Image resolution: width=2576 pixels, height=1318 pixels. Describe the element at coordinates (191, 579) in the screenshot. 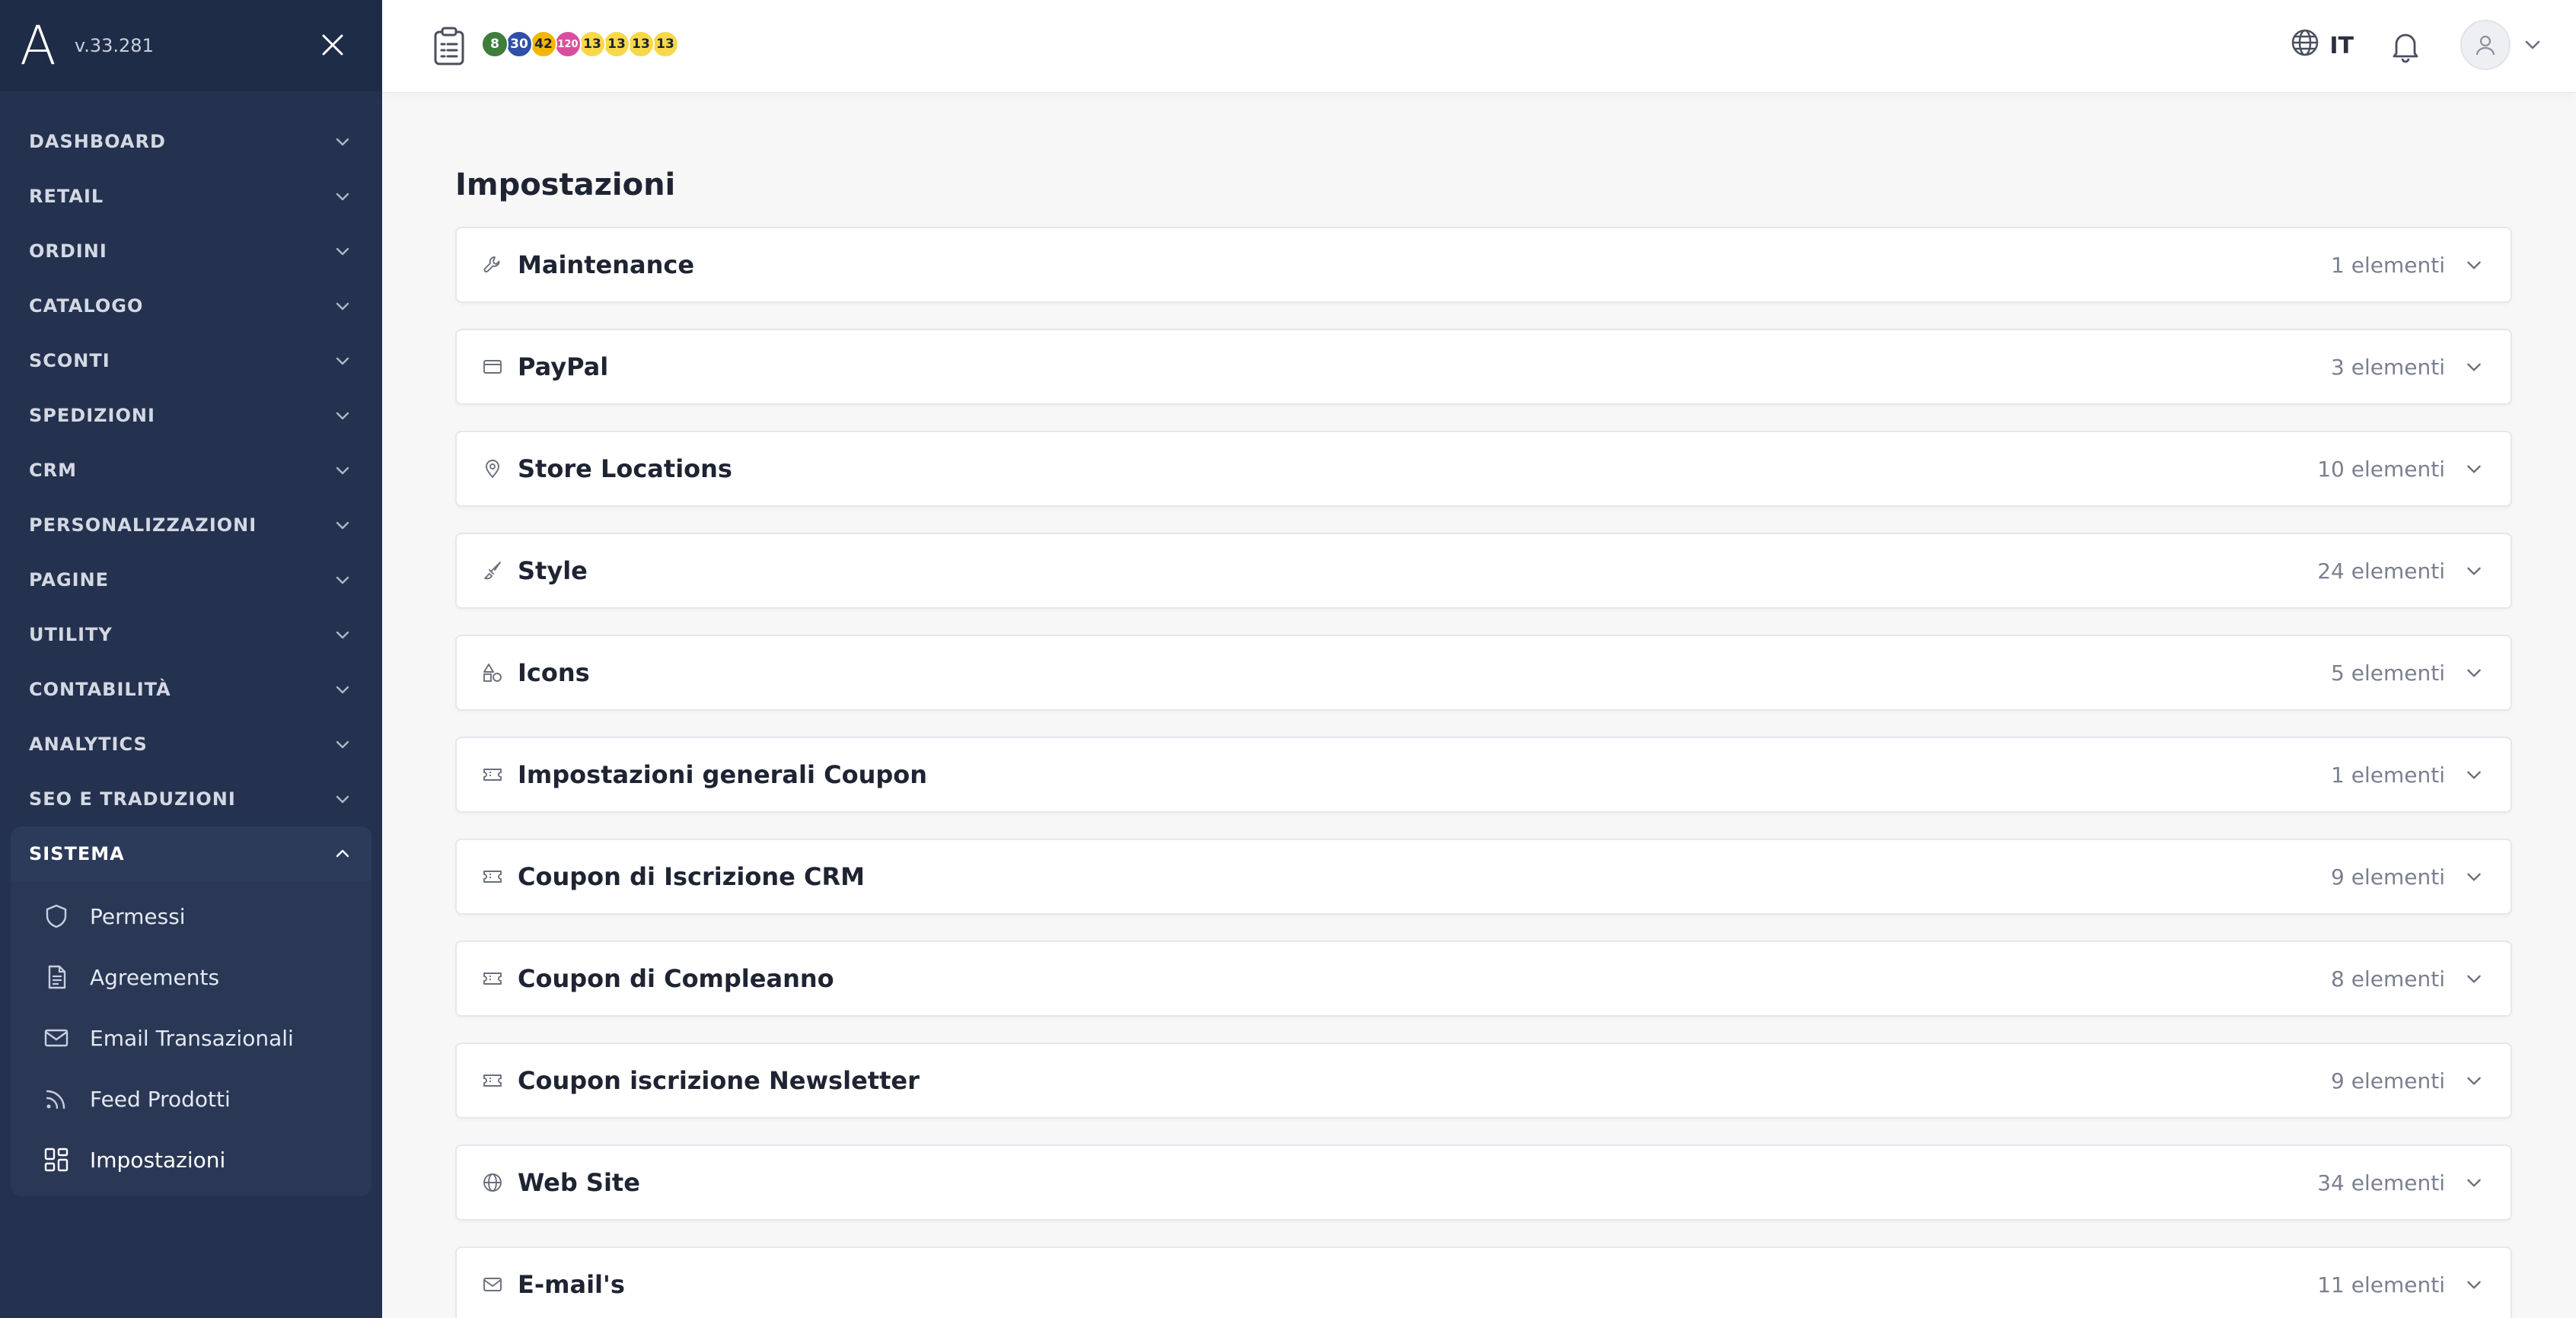

I see `sidebar-item-pagine: PAGINE` at that location.